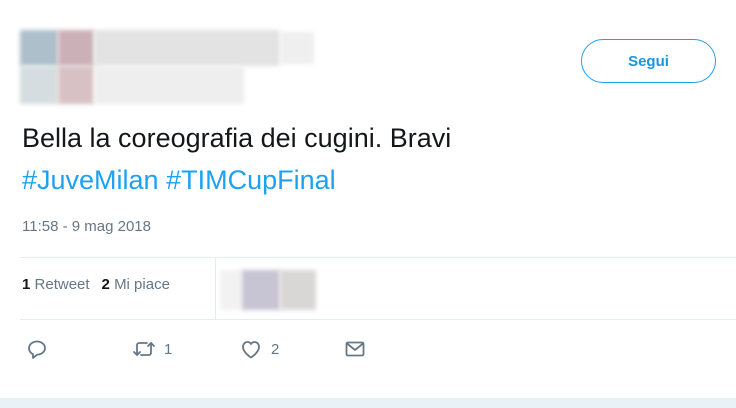  I want to click on reply-icon, so click(37, 349).